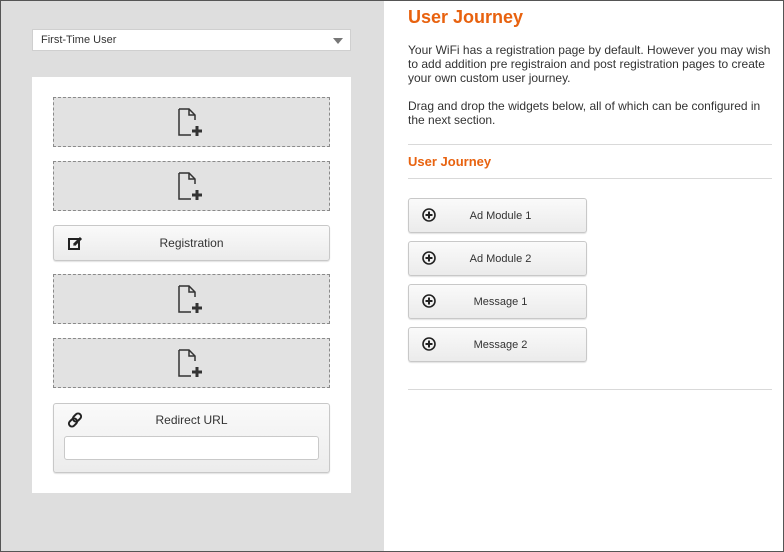 The width and height of the screenshot is (784, 552). Describe the element at coordinates (450, 161) in the screenshot. I see `section-title: User Journey` at that location.